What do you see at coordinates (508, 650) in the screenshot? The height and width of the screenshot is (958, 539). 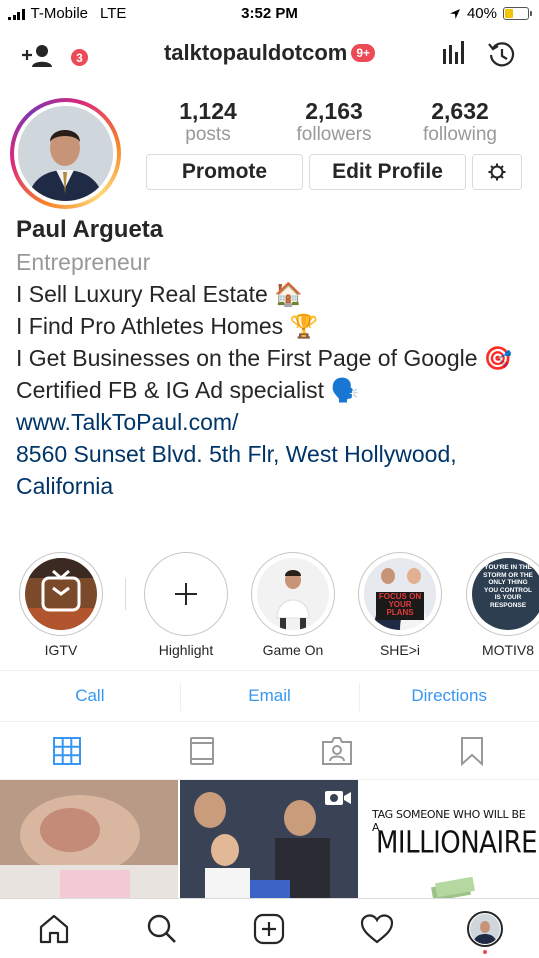 I see `highlight-label: MOTIV8` at bounding box center [508, 650].